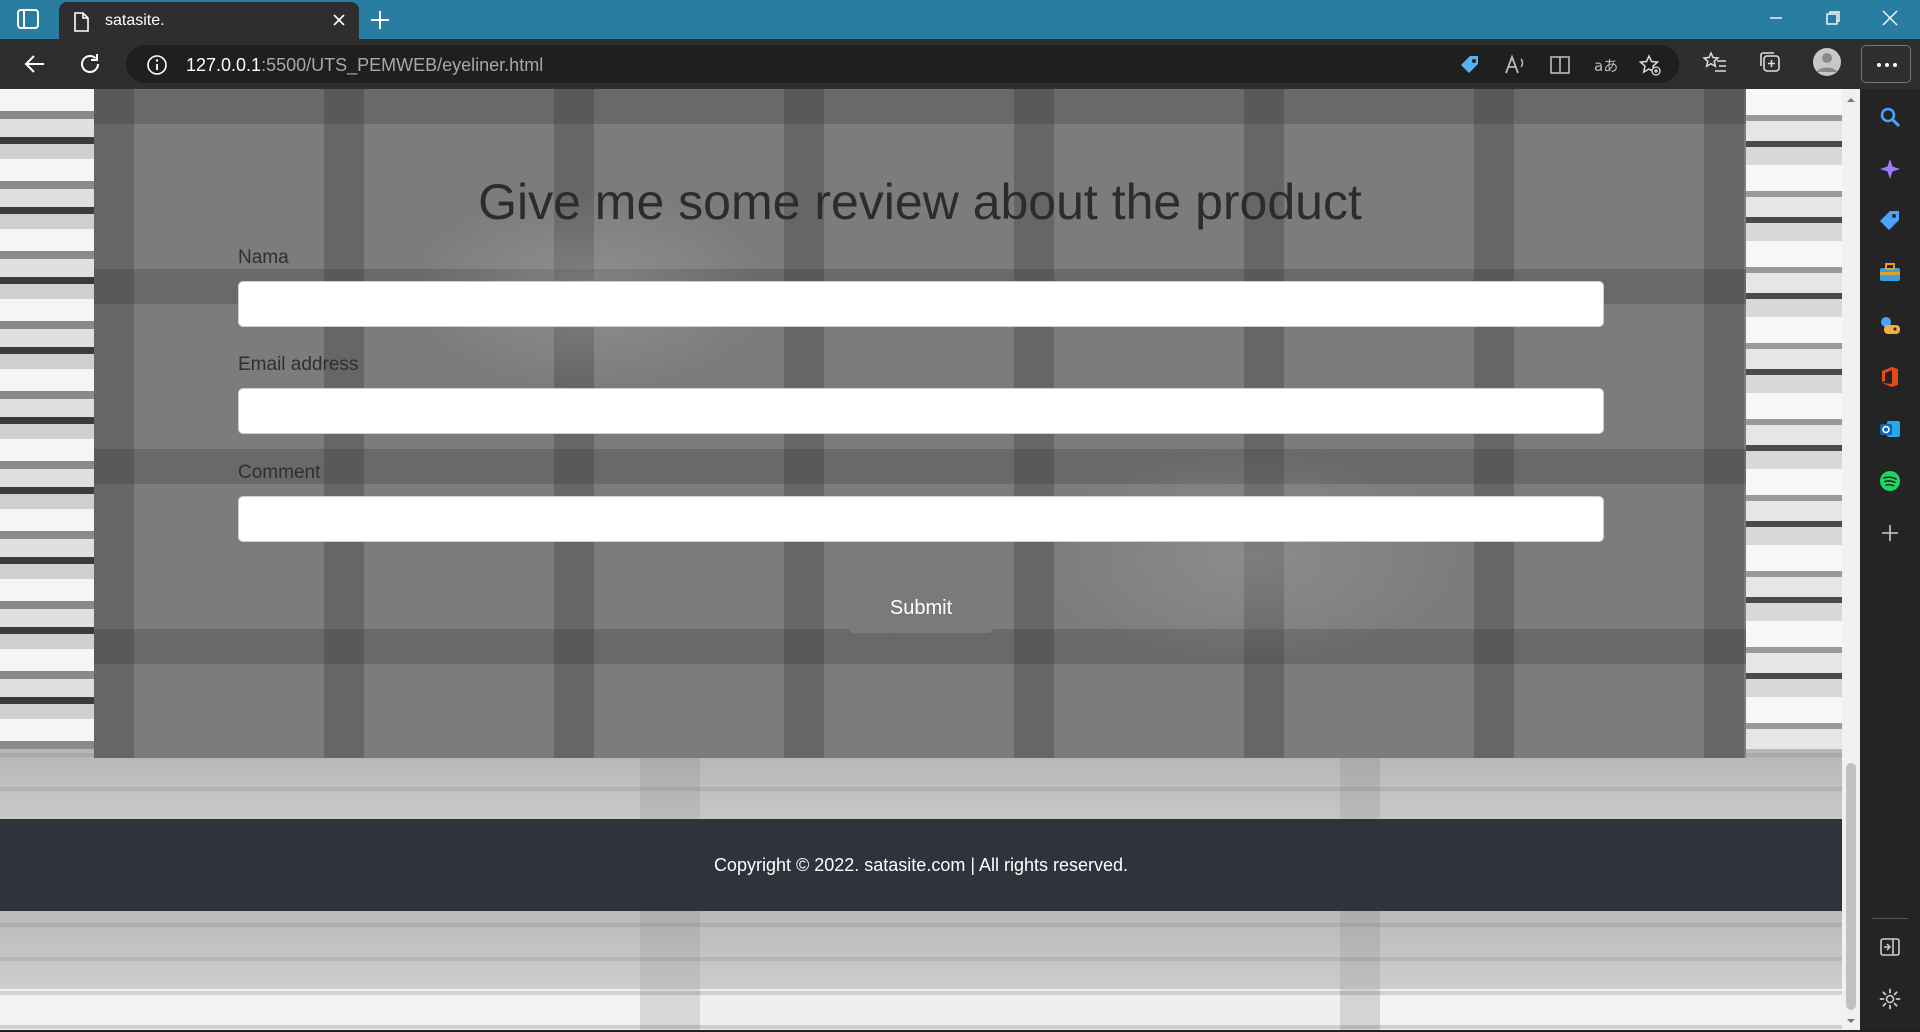 Image resolution: width=1920 pixels, height=1032 pixels. What do you see at coordinates (263, 257) in the screenshot?
I see `name-label: Nama` at bounding box center [263, 257].